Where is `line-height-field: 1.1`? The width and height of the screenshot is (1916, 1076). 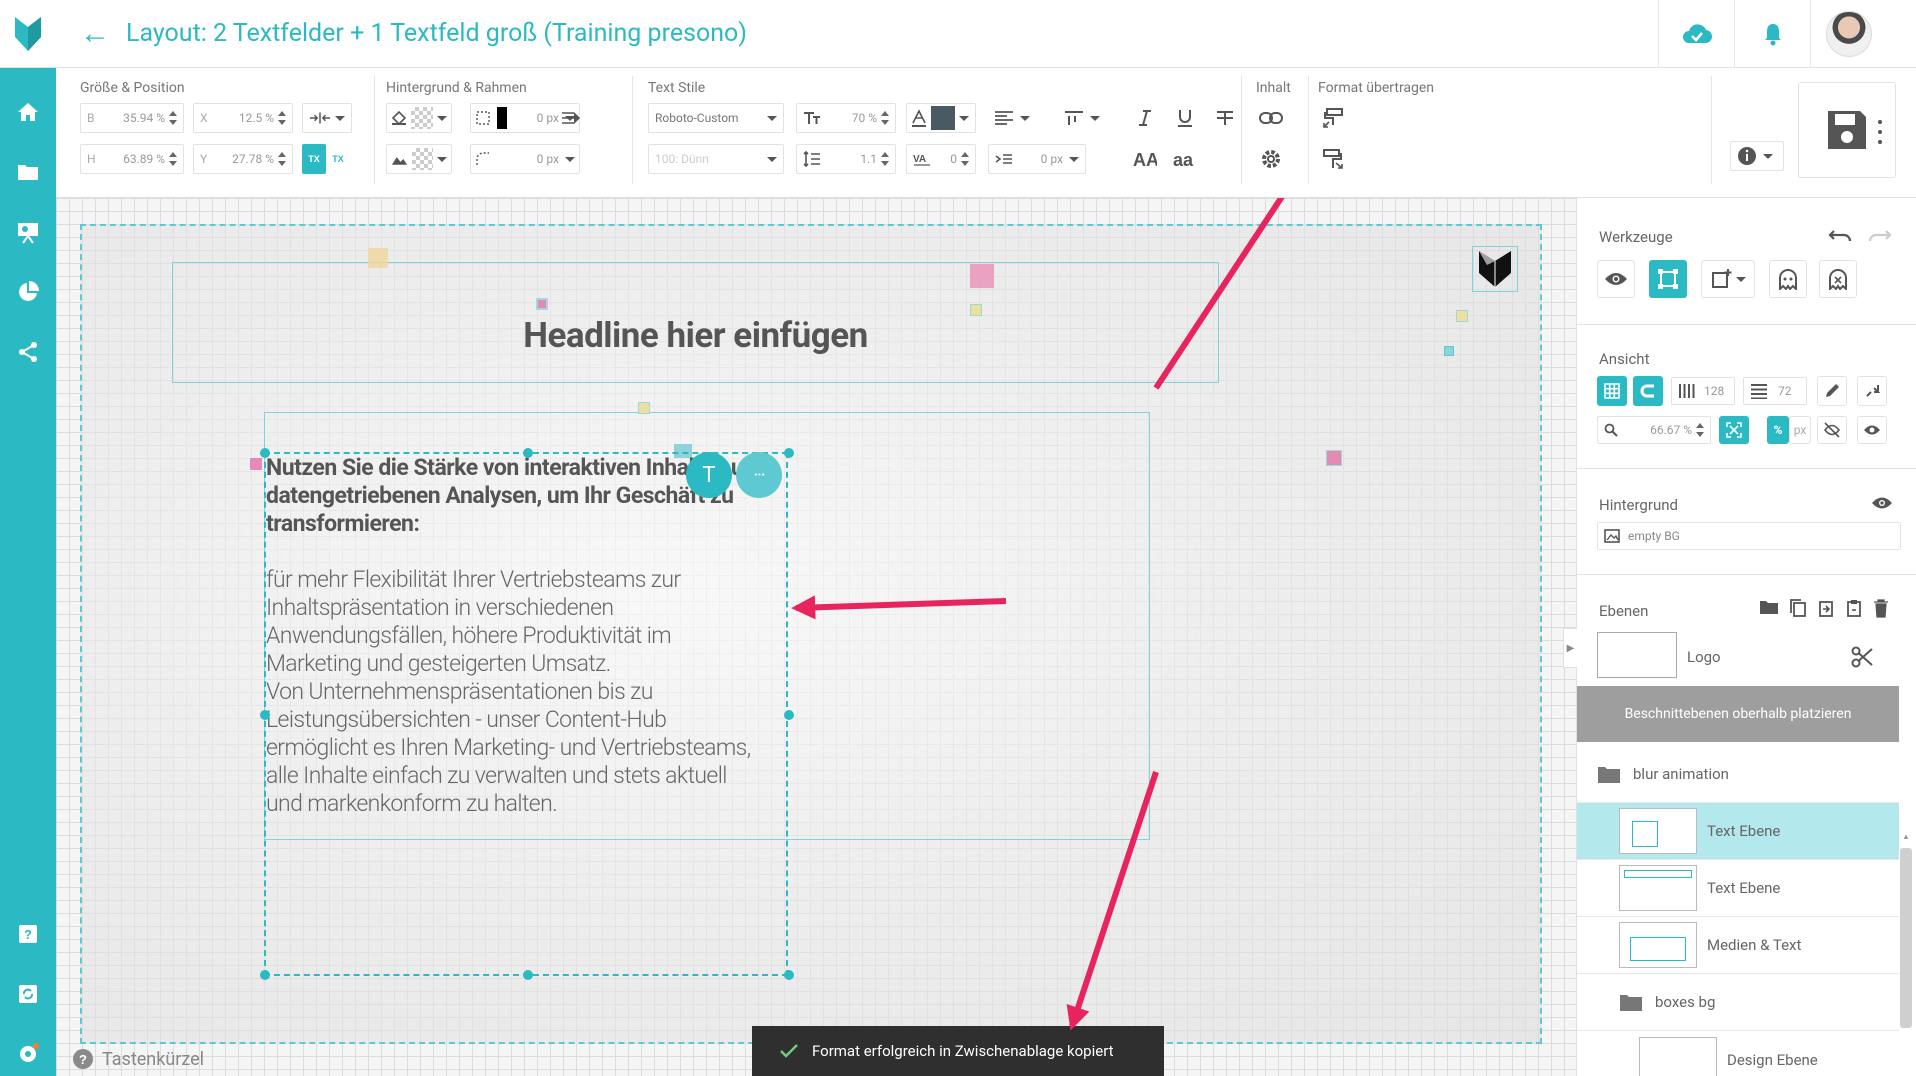
line-height-field: 1.1 is located at coordinates (846, 159).